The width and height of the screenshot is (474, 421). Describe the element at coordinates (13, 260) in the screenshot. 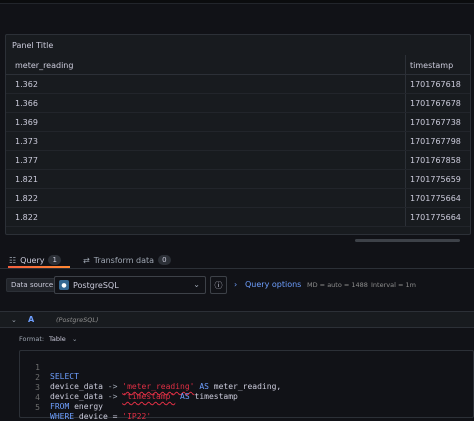

I see `database-icon: ☷` at that location.